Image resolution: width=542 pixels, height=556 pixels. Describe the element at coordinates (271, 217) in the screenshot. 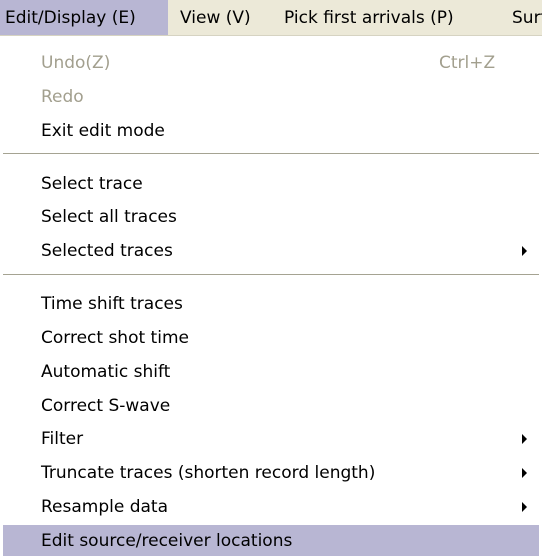

I see `menu-item-select-all-traces: Select all traces` at that location.